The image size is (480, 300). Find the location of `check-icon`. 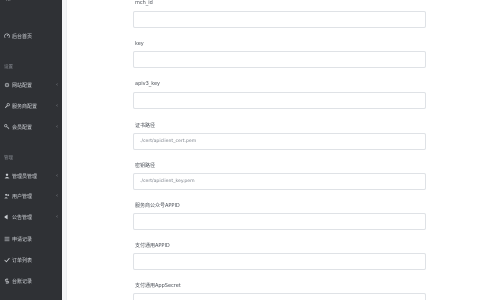

check-icon is located at coordinates (7, 260).